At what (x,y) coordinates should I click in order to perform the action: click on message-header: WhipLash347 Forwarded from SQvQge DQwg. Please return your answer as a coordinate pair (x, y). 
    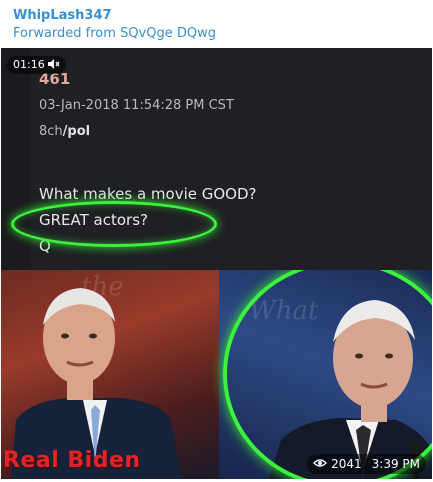
    Looking at the image, I should click on (114, 25).